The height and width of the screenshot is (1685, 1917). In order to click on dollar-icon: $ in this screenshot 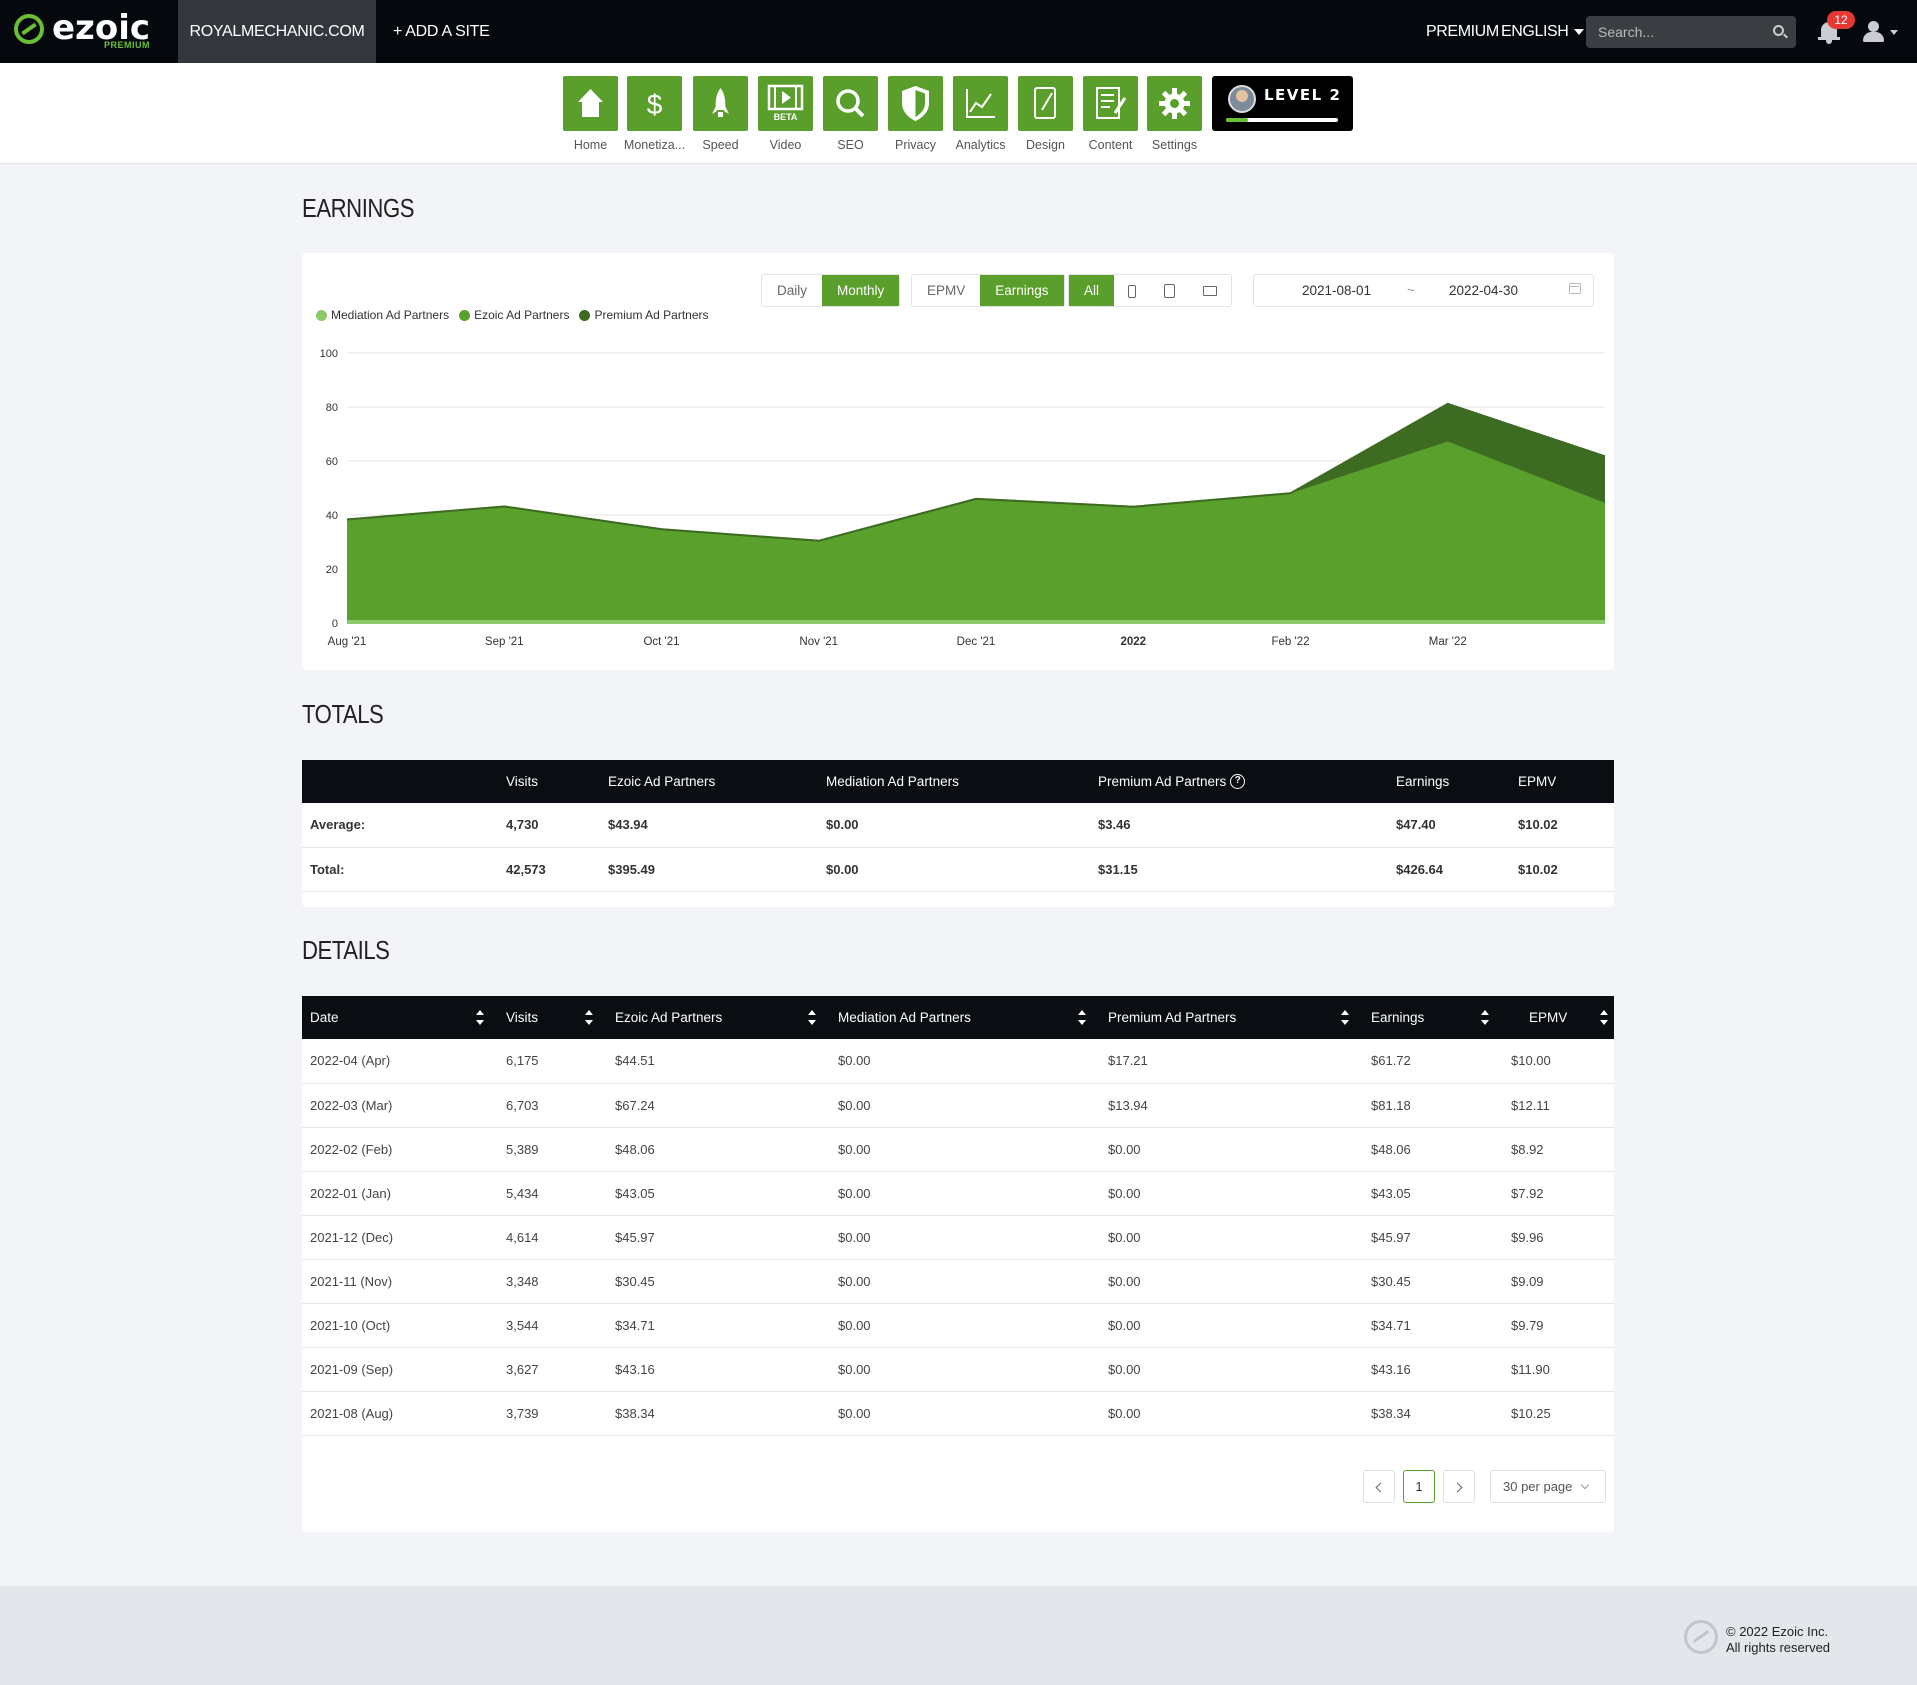, I will do `click(654, 103)`.